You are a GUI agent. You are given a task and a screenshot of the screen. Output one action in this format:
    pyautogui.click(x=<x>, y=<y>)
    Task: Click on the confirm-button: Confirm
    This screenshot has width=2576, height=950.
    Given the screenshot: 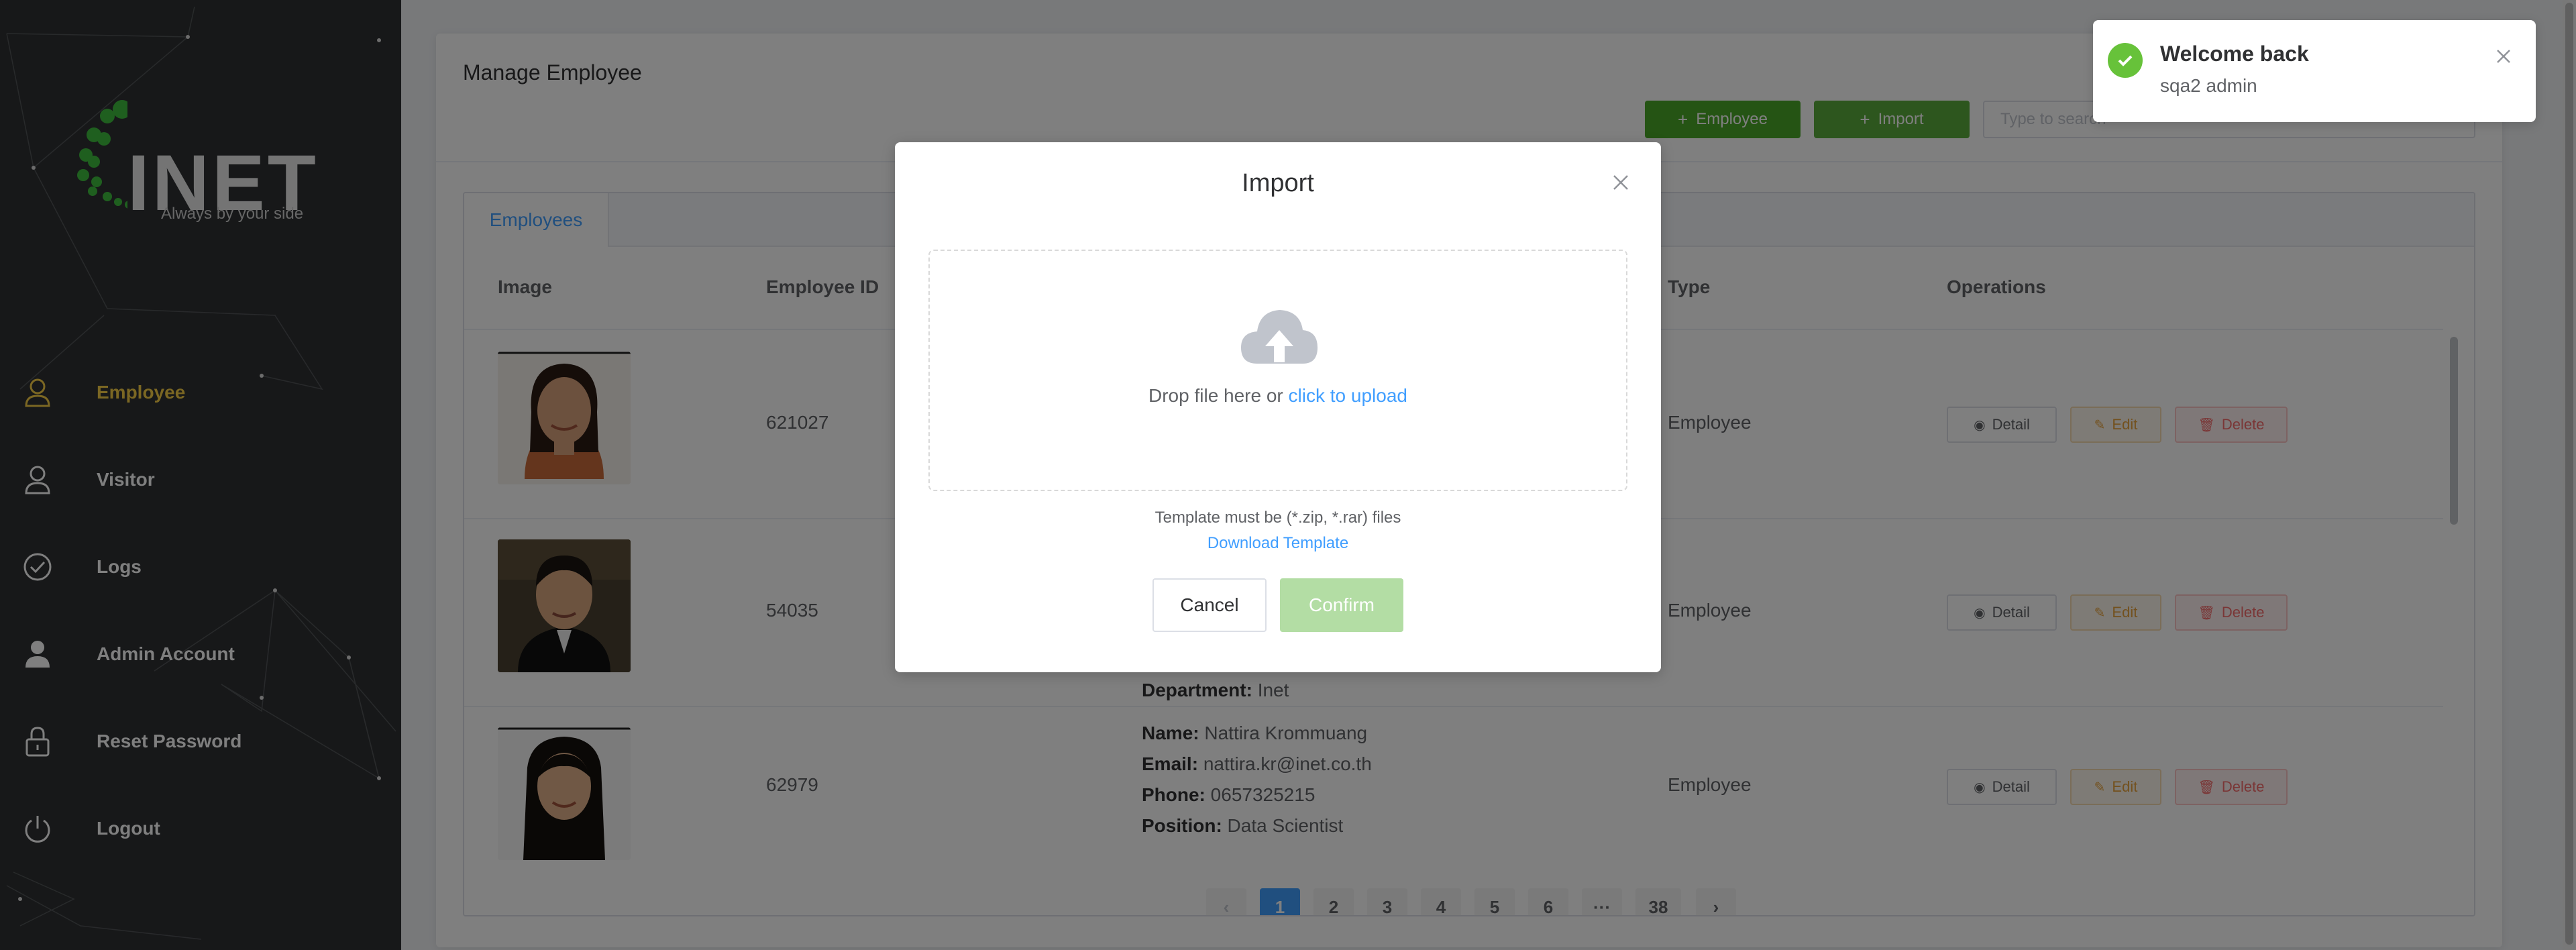 What is the action you would take?
    pyautogui.click(x=1341, y=605)
    